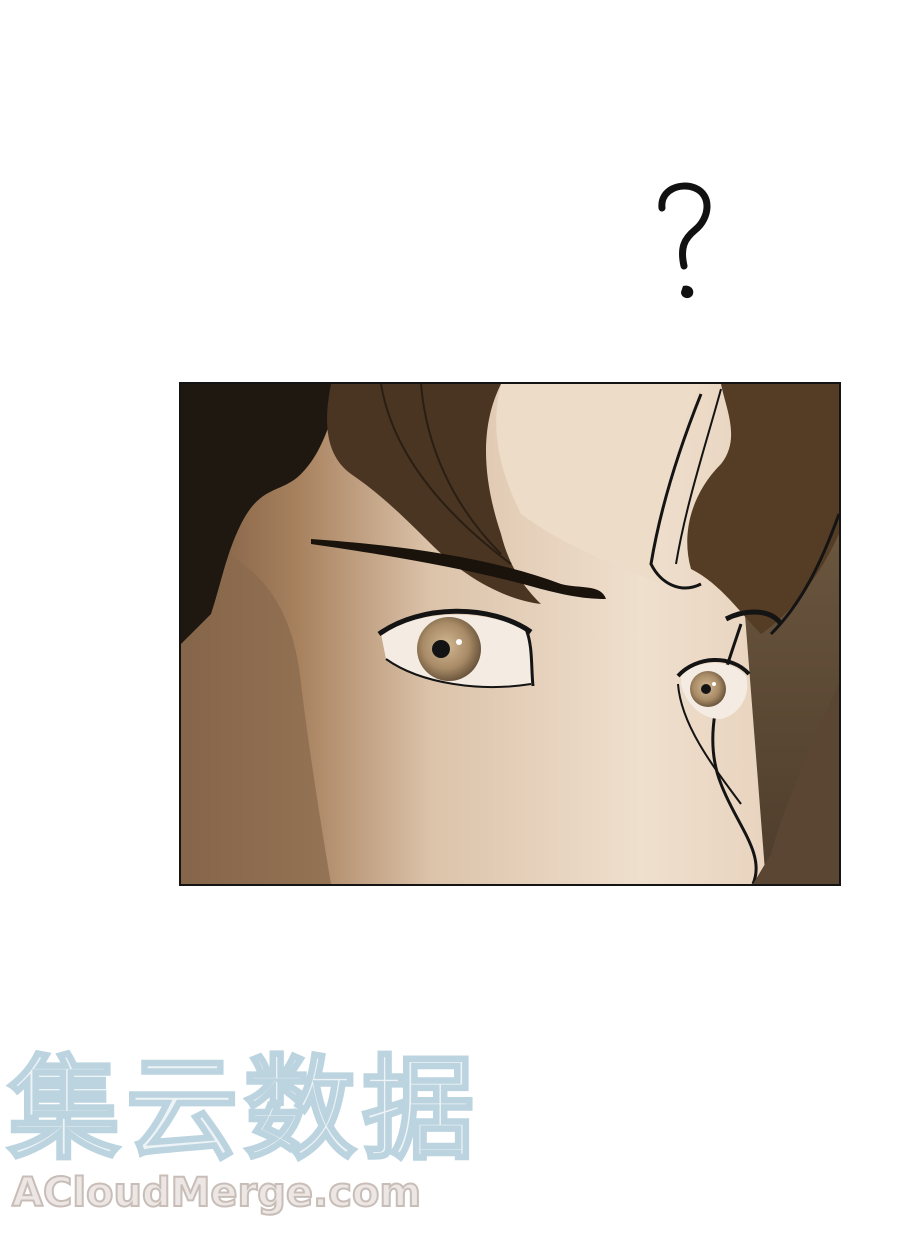 The height and width of the screenshot is (1237, 900). I want to click on watermark: 集云数据 ACloudMerge.com, so click(257, 1137).